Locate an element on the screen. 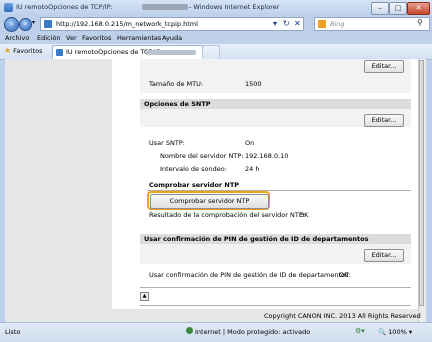 The width and height of the screenshot is (432, 342). favorites-bar: ★ Favoritos IU remotoOpciones de TCP/IP: is located at coordinates (216, 52).